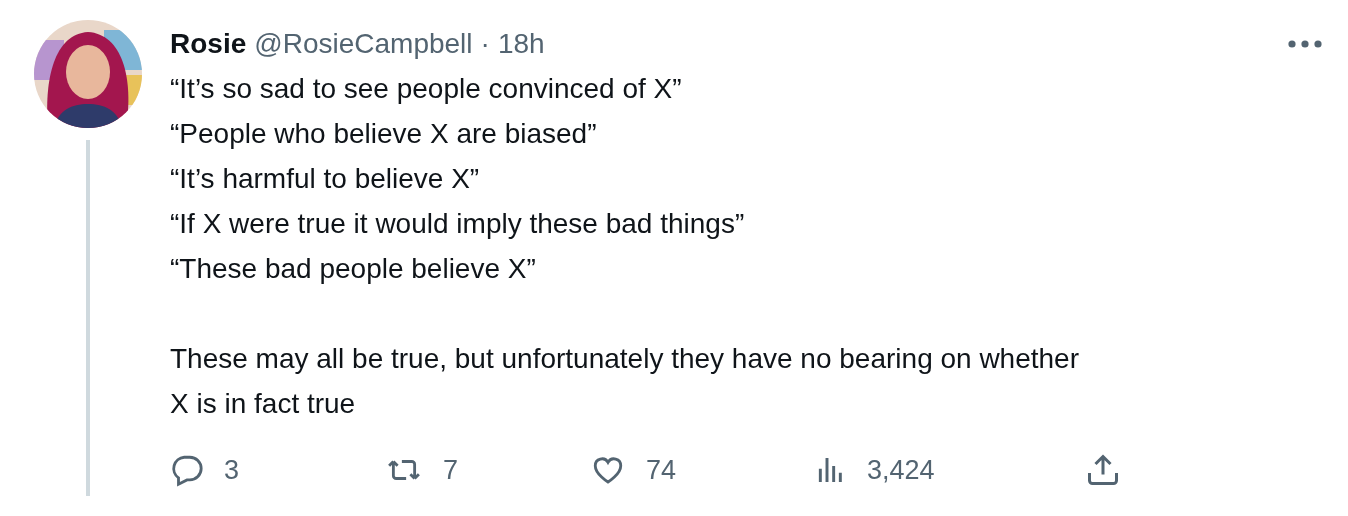 The image size is (1348, 516). I want to click on author-name: Rosie, so click(208, 44).